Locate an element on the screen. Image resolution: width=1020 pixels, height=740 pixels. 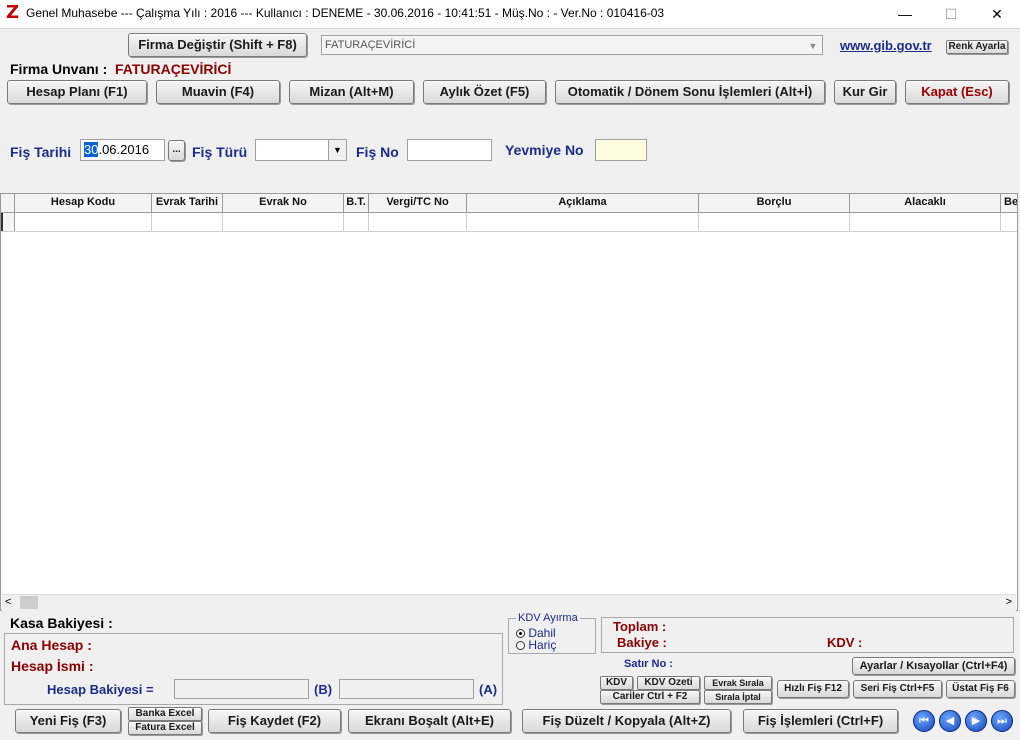
kapat-button: Kapat (Esc) is located at coordinates (957, 92).